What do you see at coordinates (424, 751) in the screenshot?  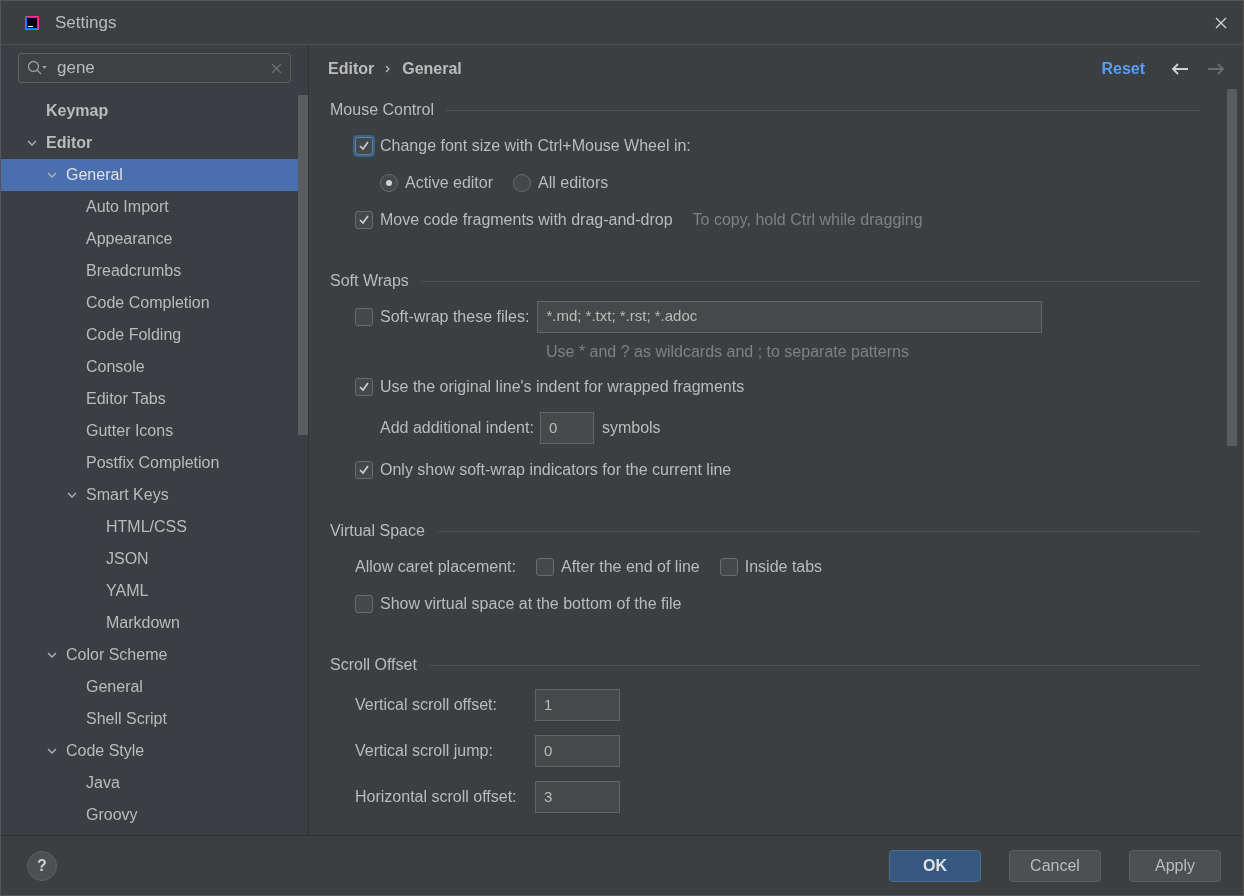 I see `field-label: Vertical scroll jump:` at bounding box center [424, 751].